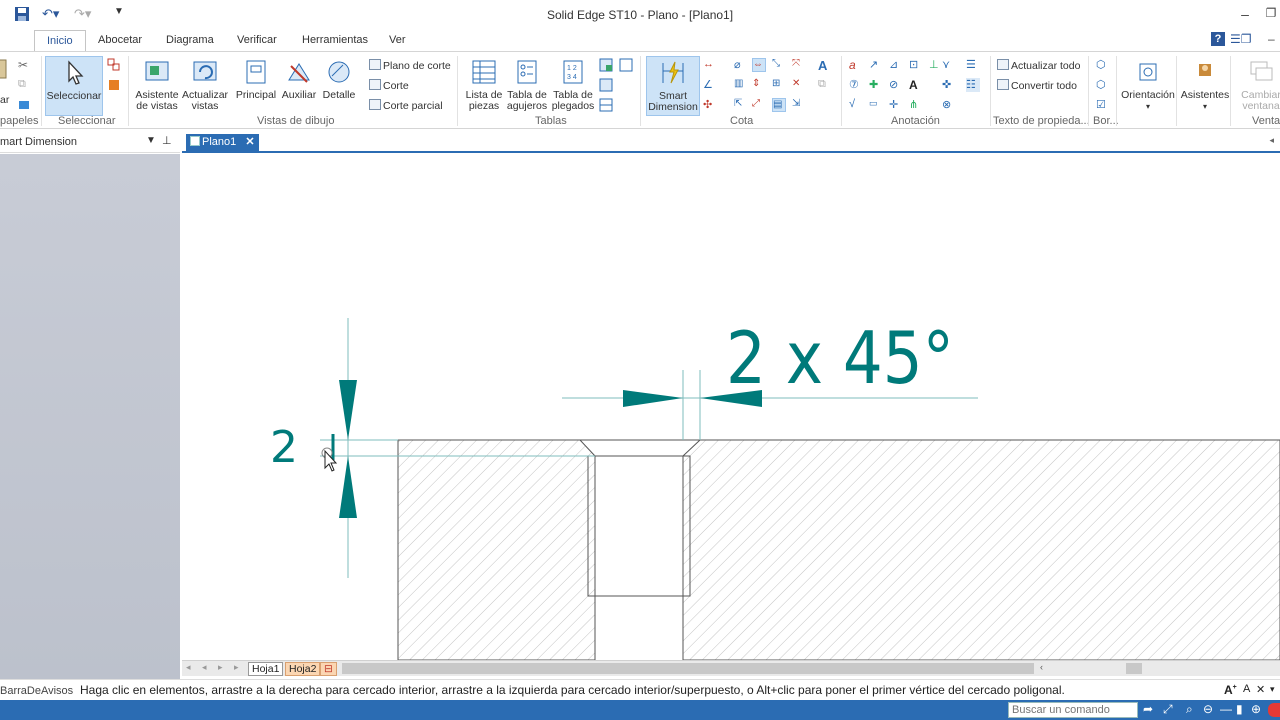 This screenshot has height=720, width=1280. Describe the element at coordinates (205, 84) in the screenshot. I see `actualizar-vistas-button: Actualizar vistas` at that location.